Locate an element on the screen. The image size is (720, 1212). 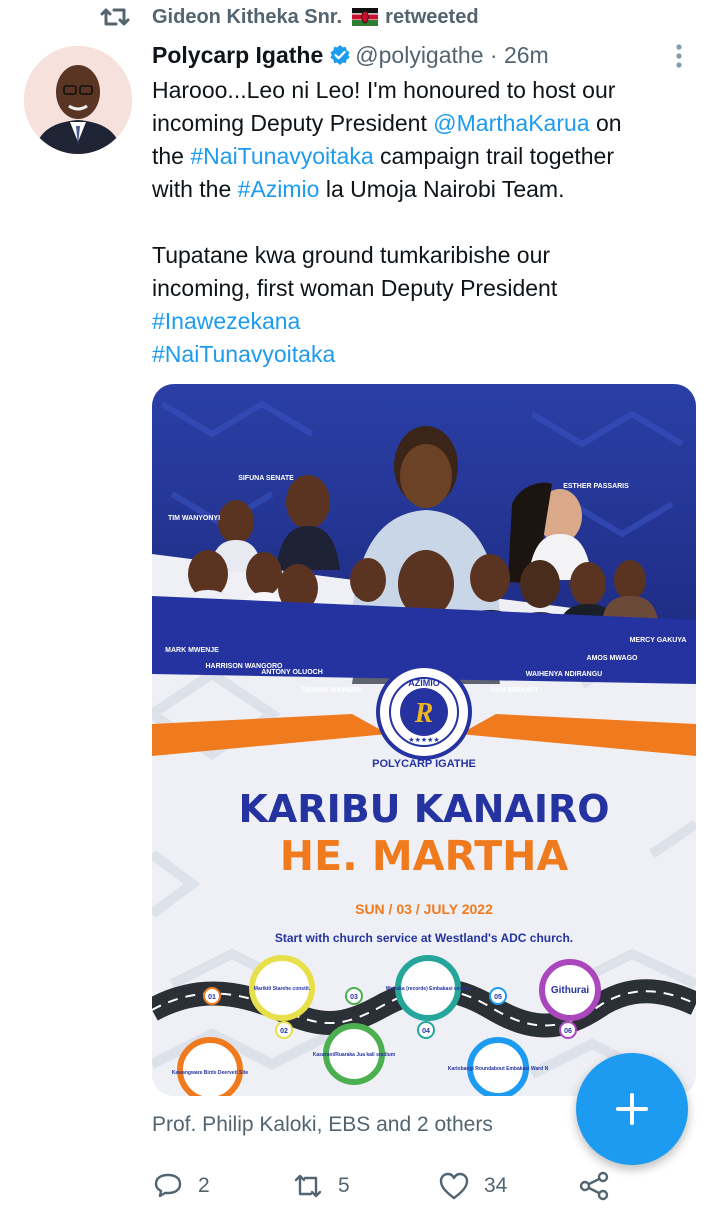
tweet-time: 26m is located at coordinates (526, 55).